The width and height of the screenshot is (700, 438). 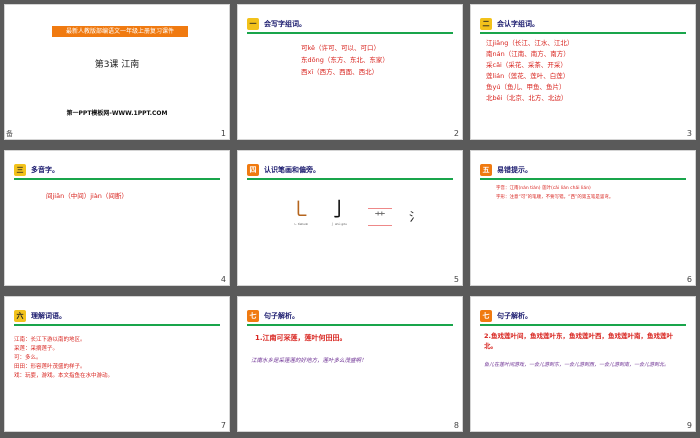 I want to click on content-line: 江jiāng（长江、江水、江北）, so click(x=530, y=43).